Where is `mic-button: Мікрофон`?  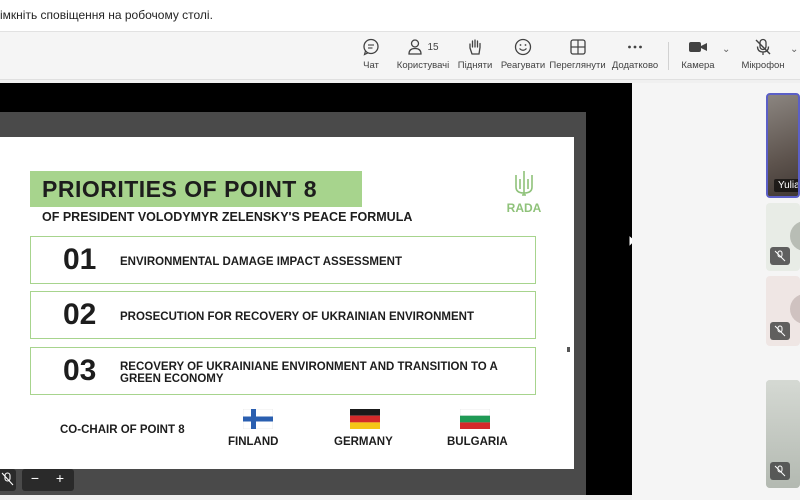
mic-button: Мікрофон is located at coordinates (763, 57).